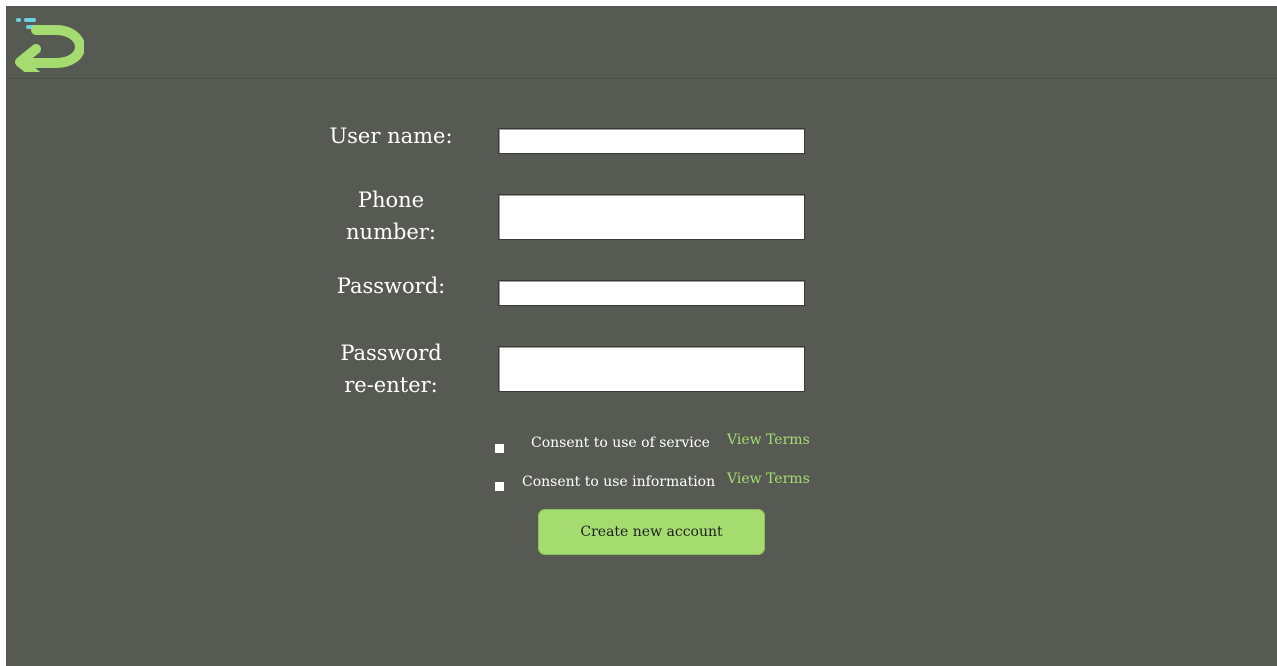  I want to click on password-reenter-input, so click(651, 369).